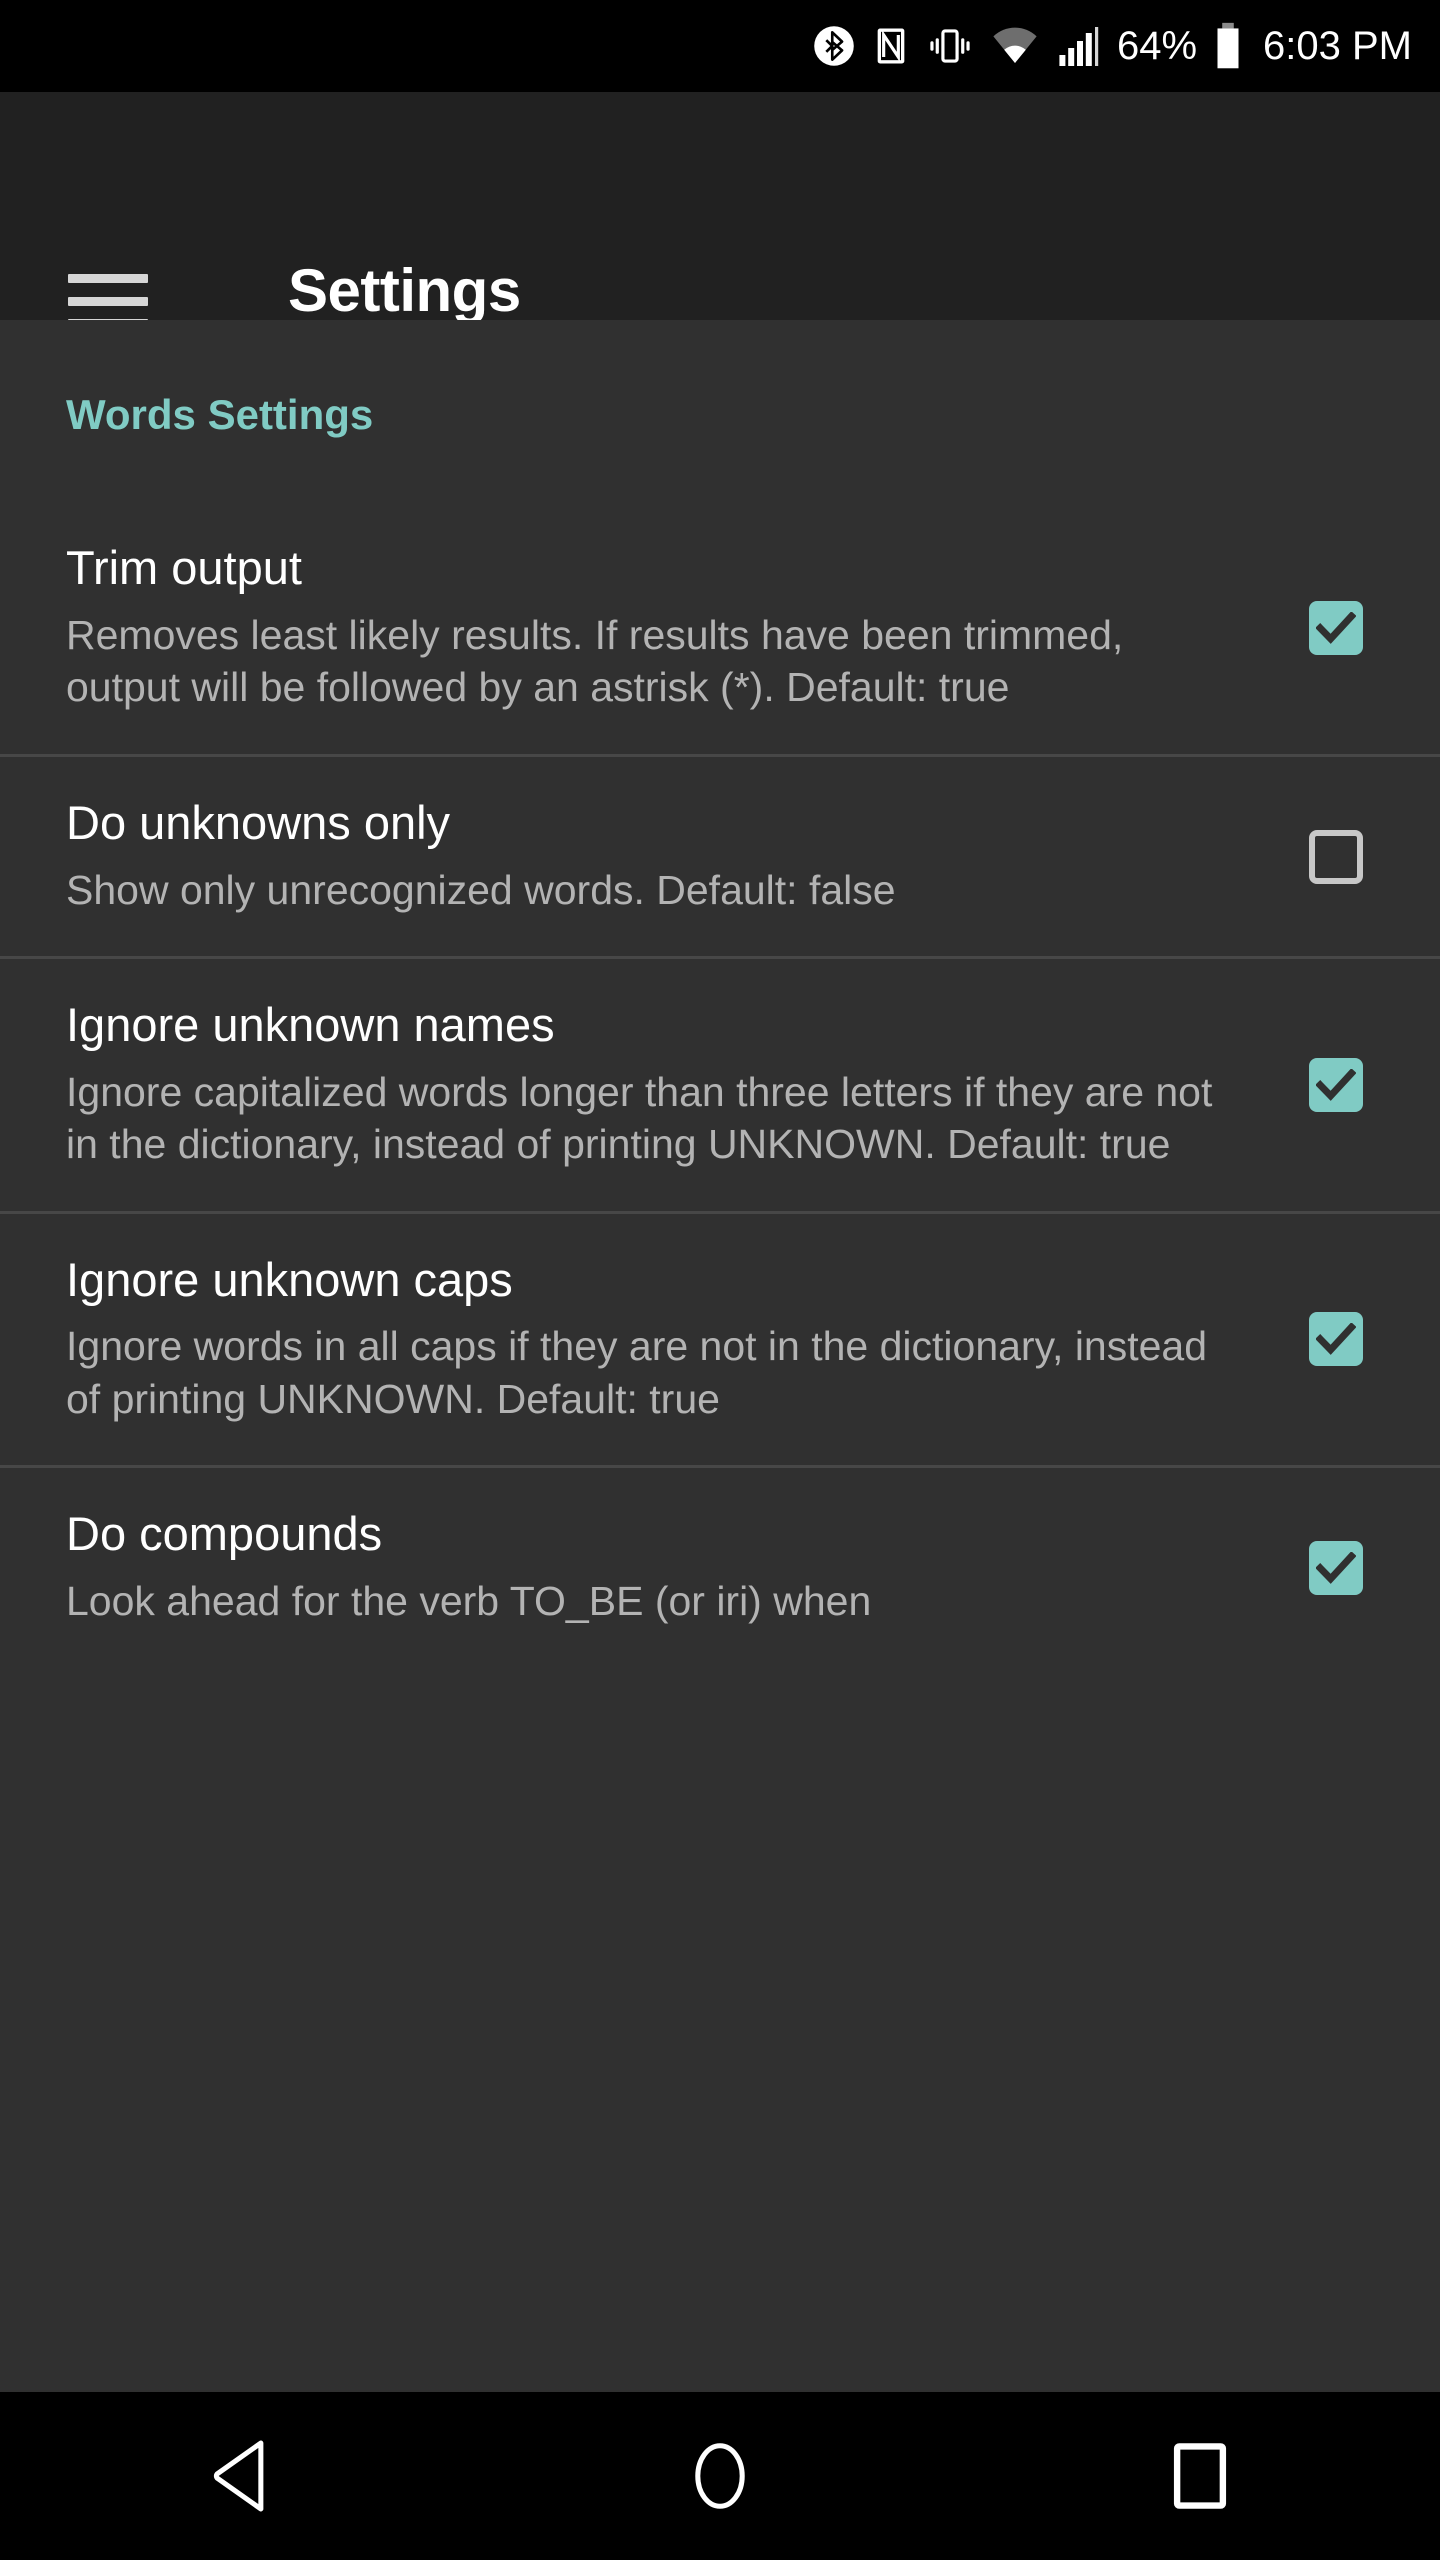 This screenshot has height=2560, width=1440. I want to click on cellular-signal-icon, so click(1079, 46).